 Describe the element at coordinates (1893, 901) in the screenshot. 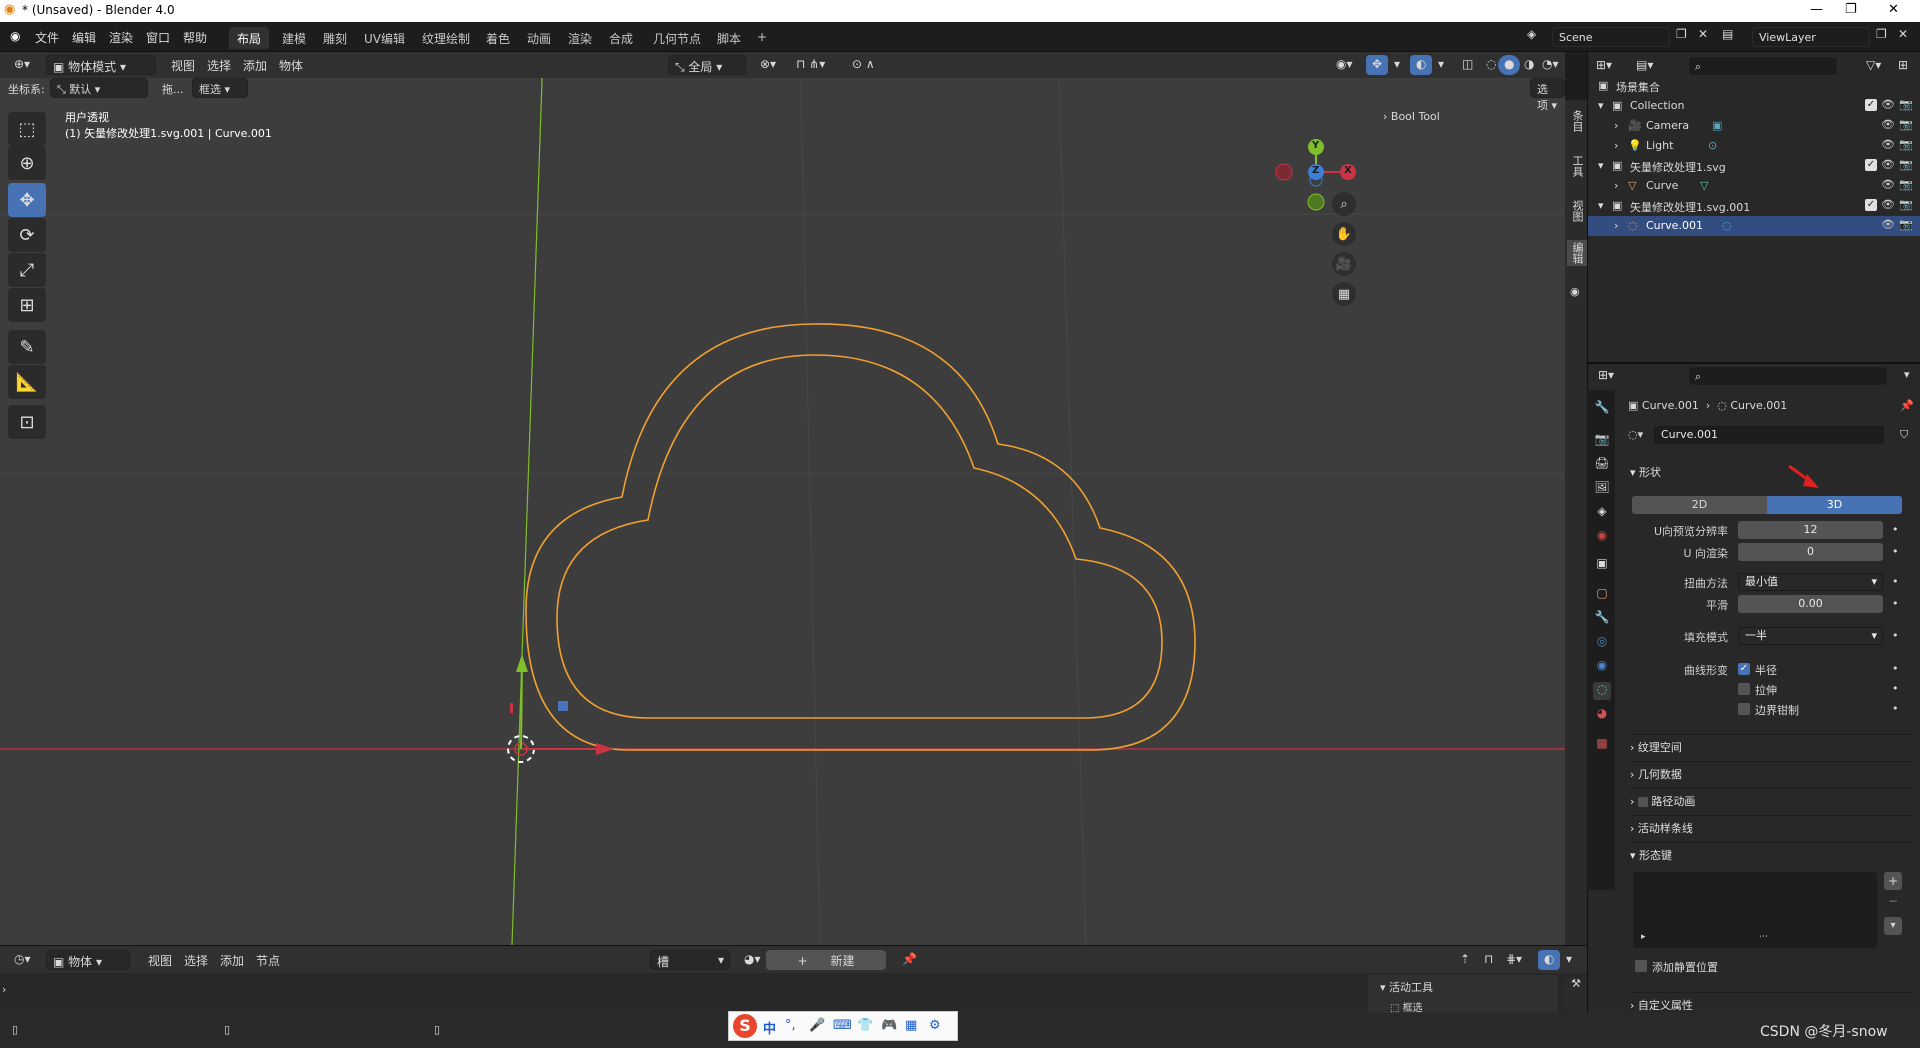

I see `remove-shape-key-button: −` at that location.